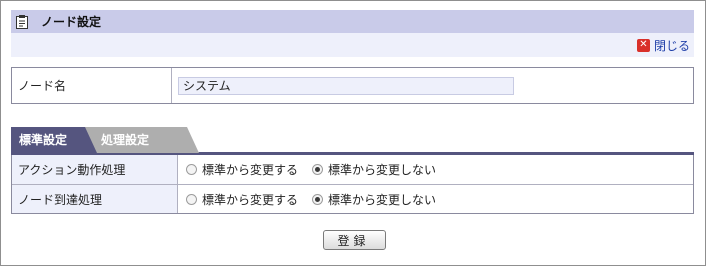  I want to click on node-name-table: ノード名, so click(352, 85).